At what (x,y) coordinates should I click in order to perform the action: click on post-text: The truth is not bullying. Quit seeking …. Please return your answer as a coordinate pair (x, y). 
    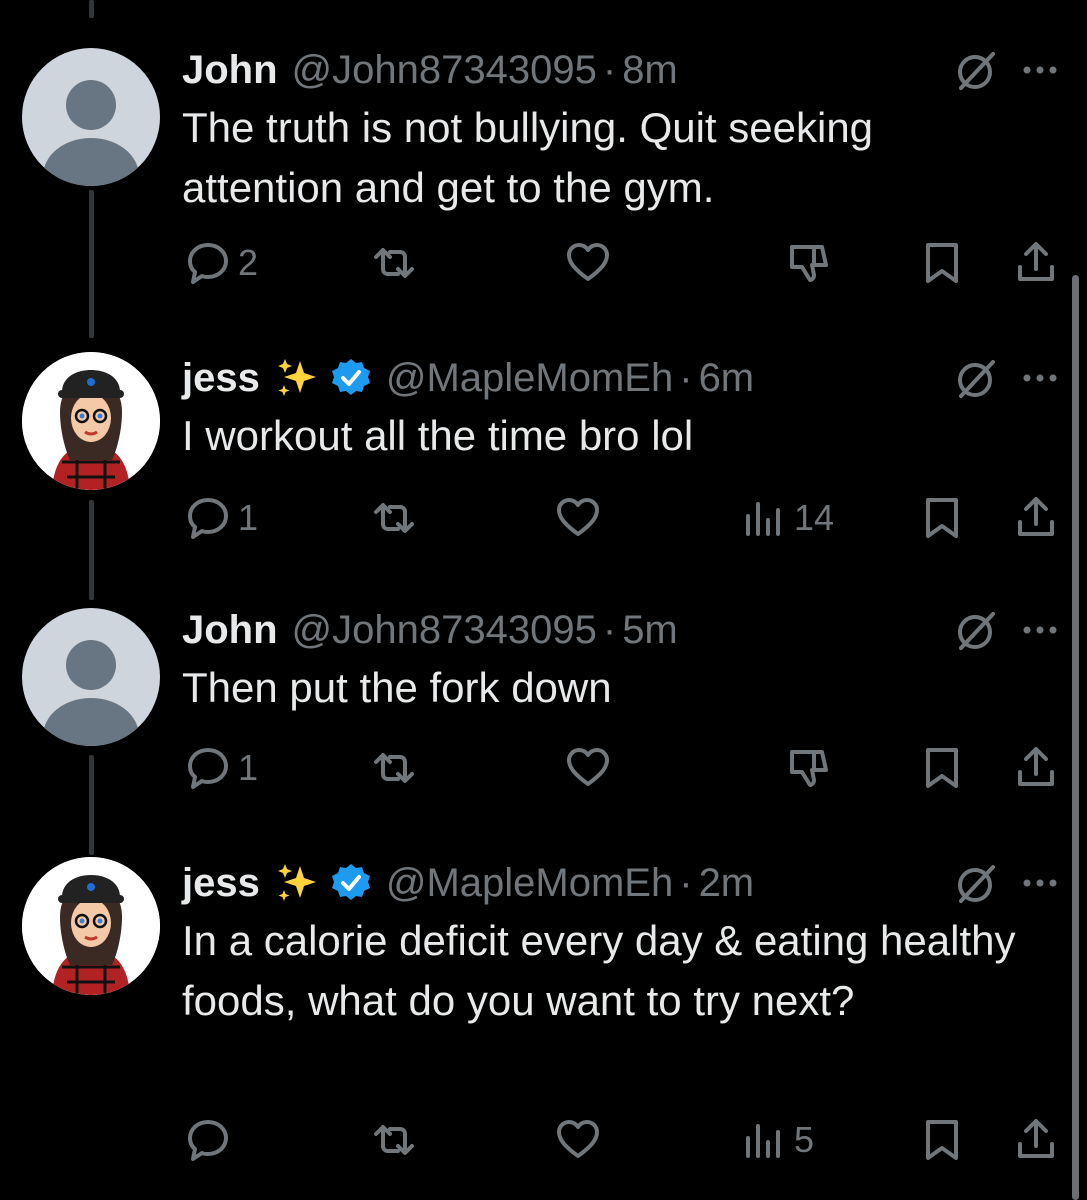
    Looking at the image, I should click on (528, 157).